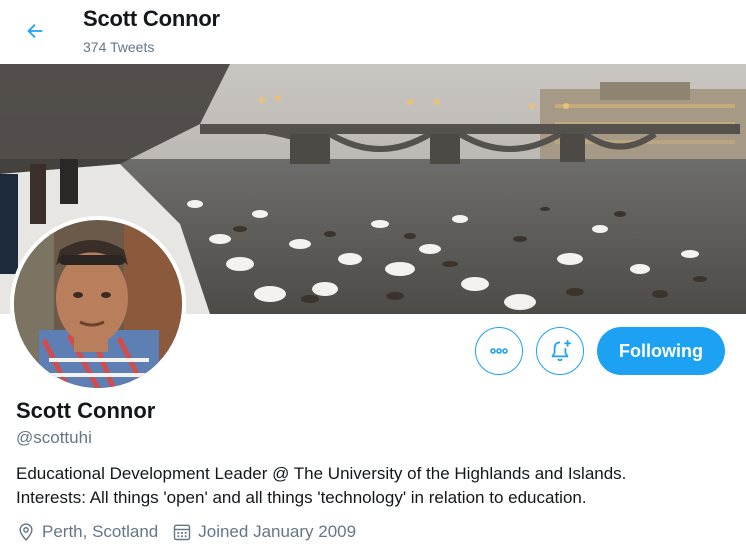 This screenshot has width=746, height=558. I want to click on bell-plus-icon, so click(561, 351).